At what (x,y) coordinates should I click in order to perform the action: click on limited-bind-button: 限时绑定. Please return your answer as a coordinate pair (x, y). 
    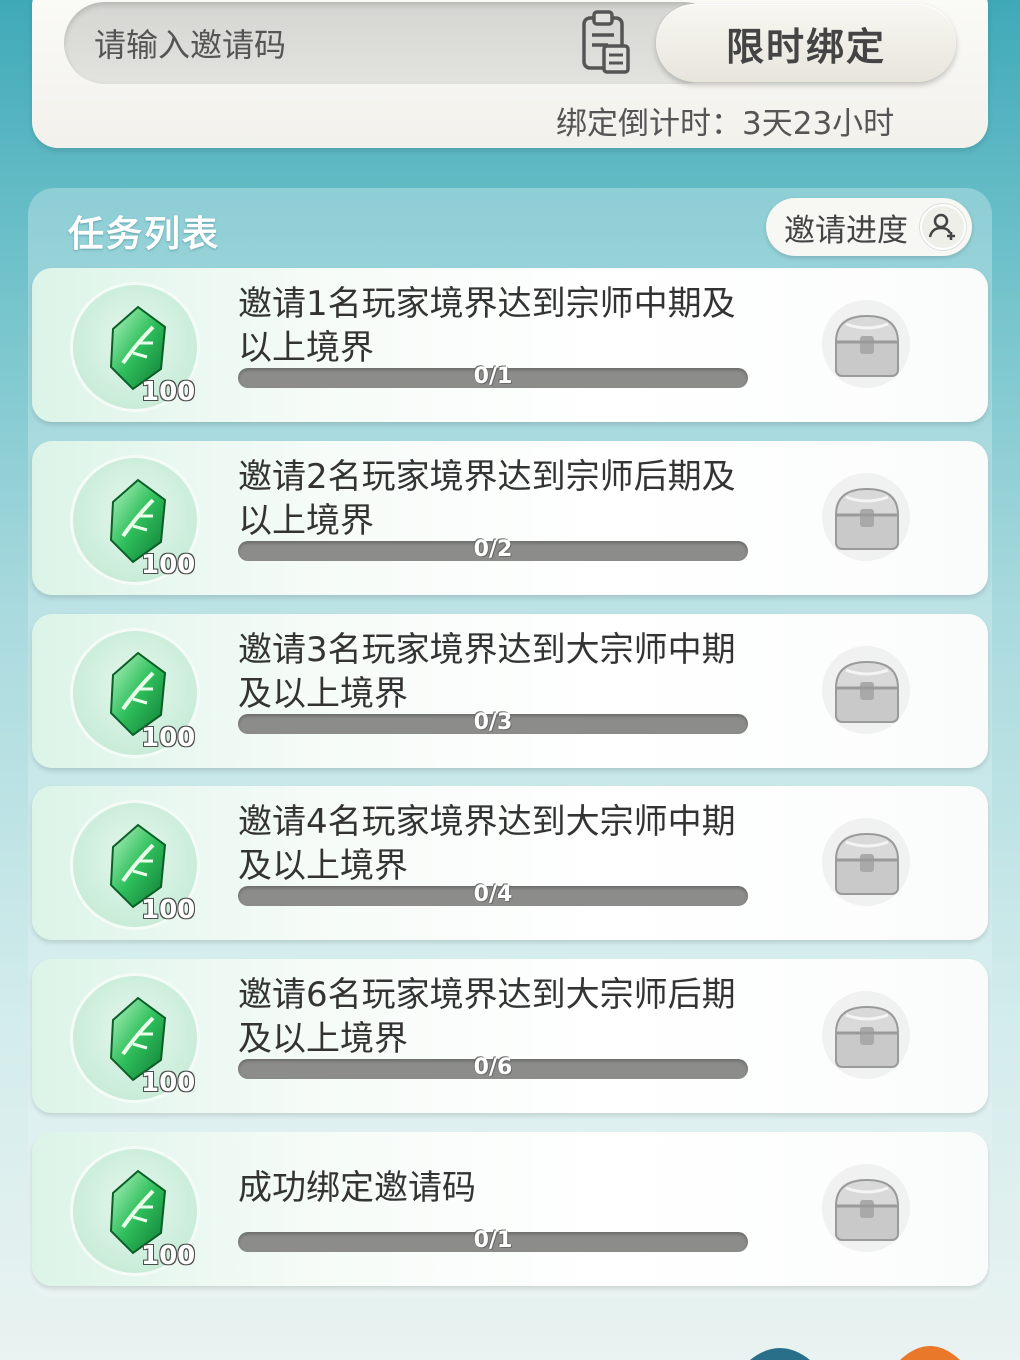
    Looking at the image, I should click on (806, 43).